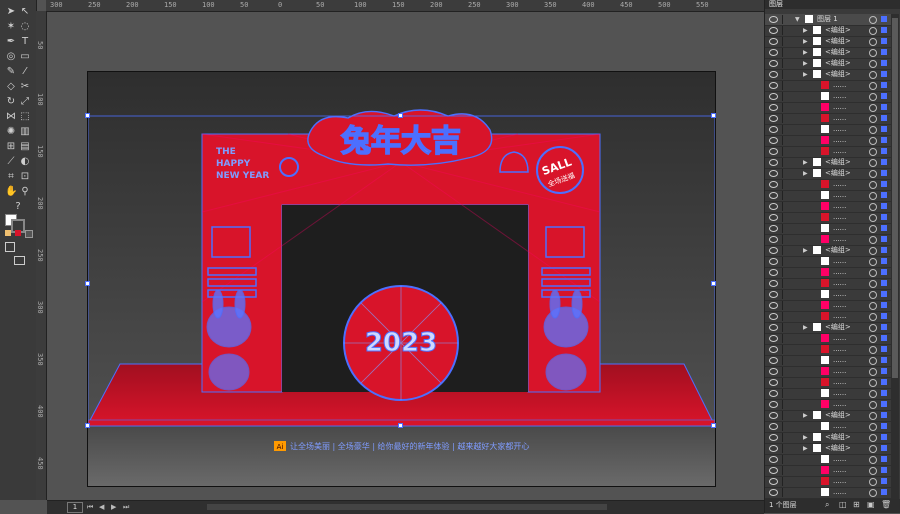 This screenshot has height=514, width=900. Describe the element at coordinates (871, 504) in the screenshot. I see `new-layer-icon: ▣` at that location.